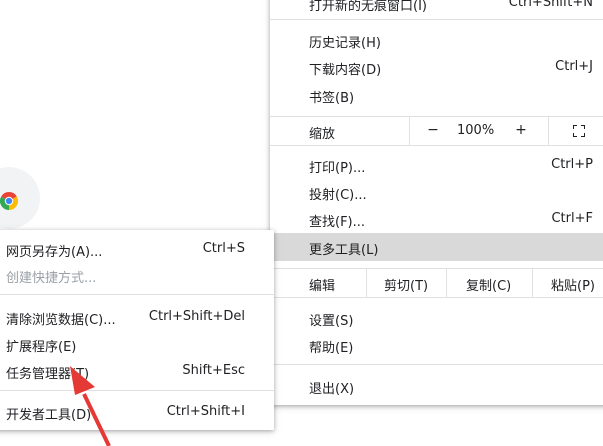 This screenshot has height=446, width=603. What do you see at coordinates (332, 389) in the screenshot?
I see `menu-item-label: 退出(X)` at bounding box center [332, 389].